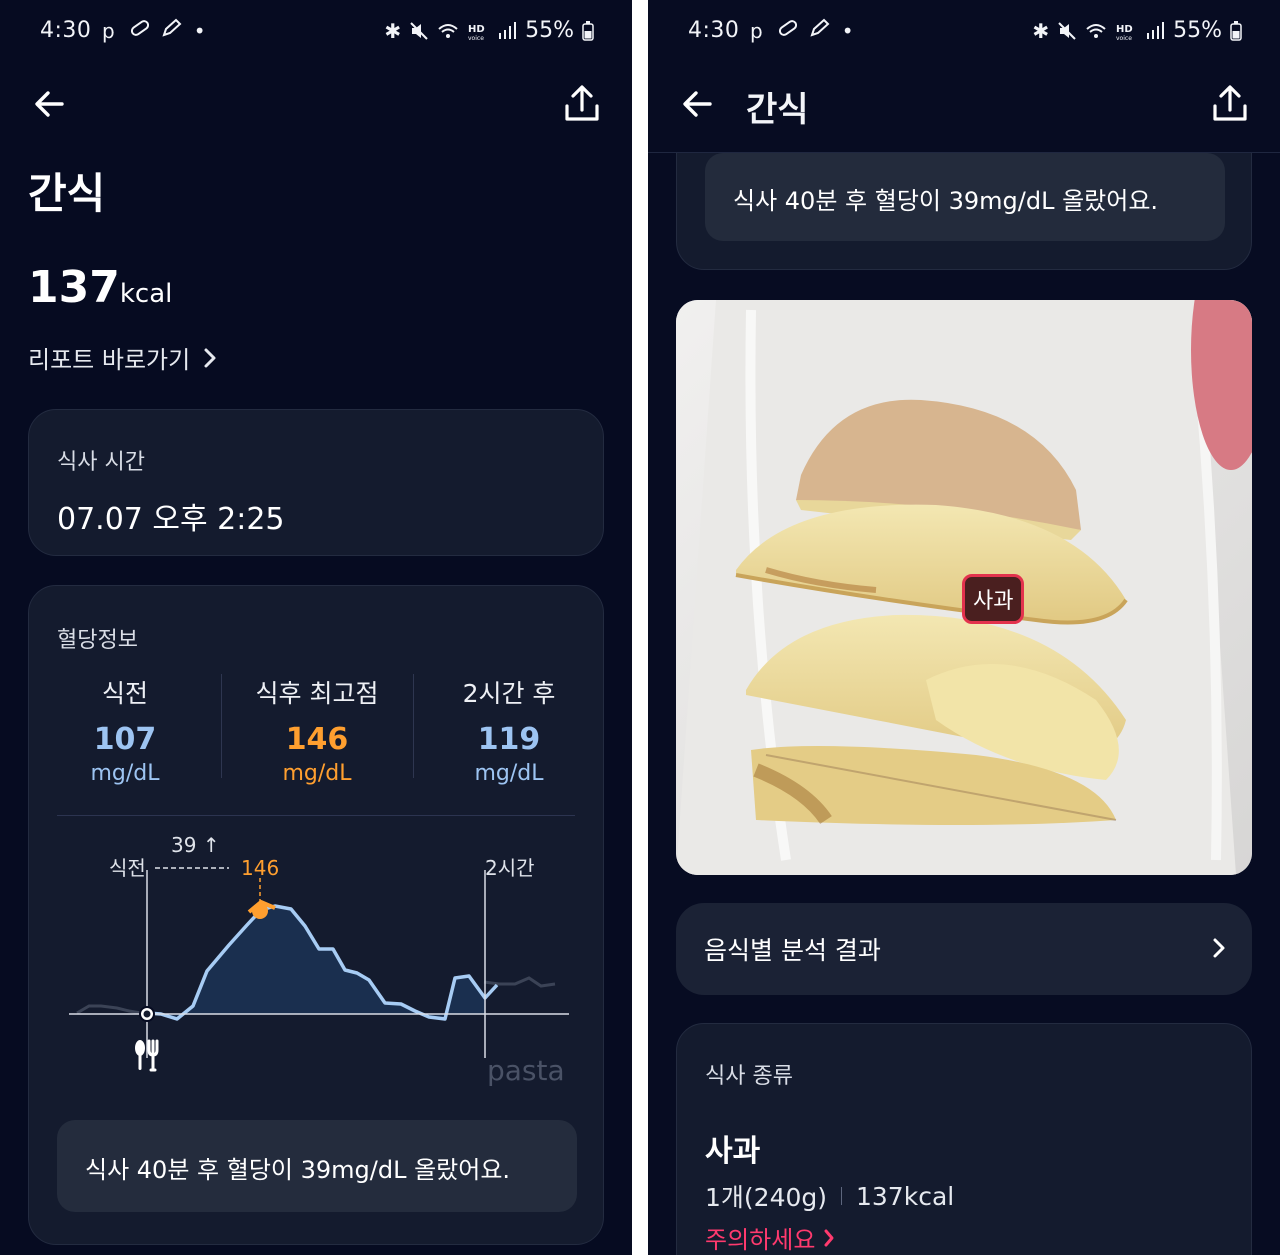 This screenshot has width=1280, height=1255. I want to click on food-tag: 사과, so click(993, 599).